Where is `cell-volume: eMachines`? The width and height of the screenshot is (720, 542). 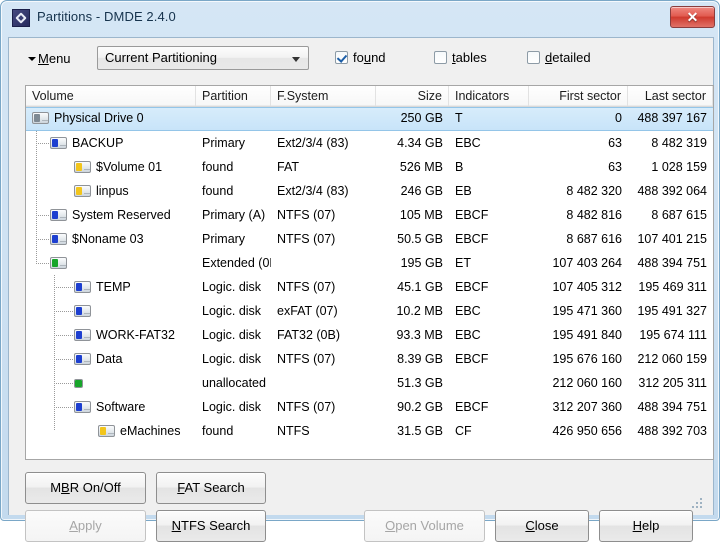 cell-volume: eMachines is located at coordinates (150, 431).